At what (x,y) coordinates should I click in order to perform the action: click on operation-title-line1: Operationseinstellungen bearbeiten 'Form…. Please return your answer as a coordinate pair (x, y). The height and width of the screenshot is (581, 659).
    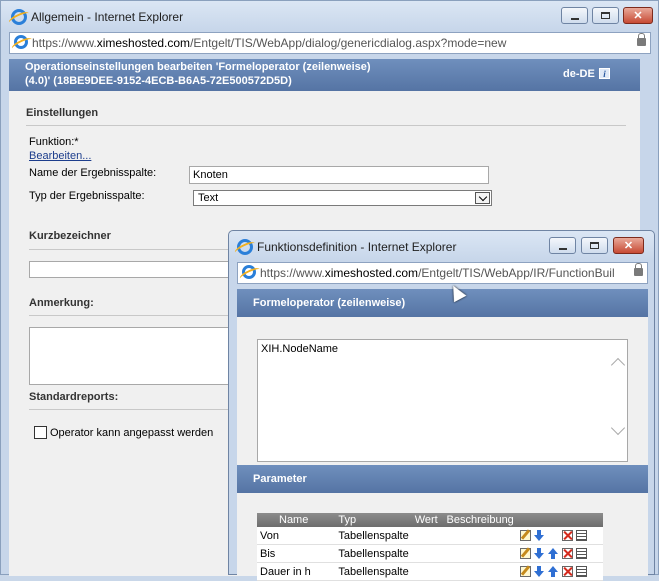
    Looking at the image, I should click on (198, 67).